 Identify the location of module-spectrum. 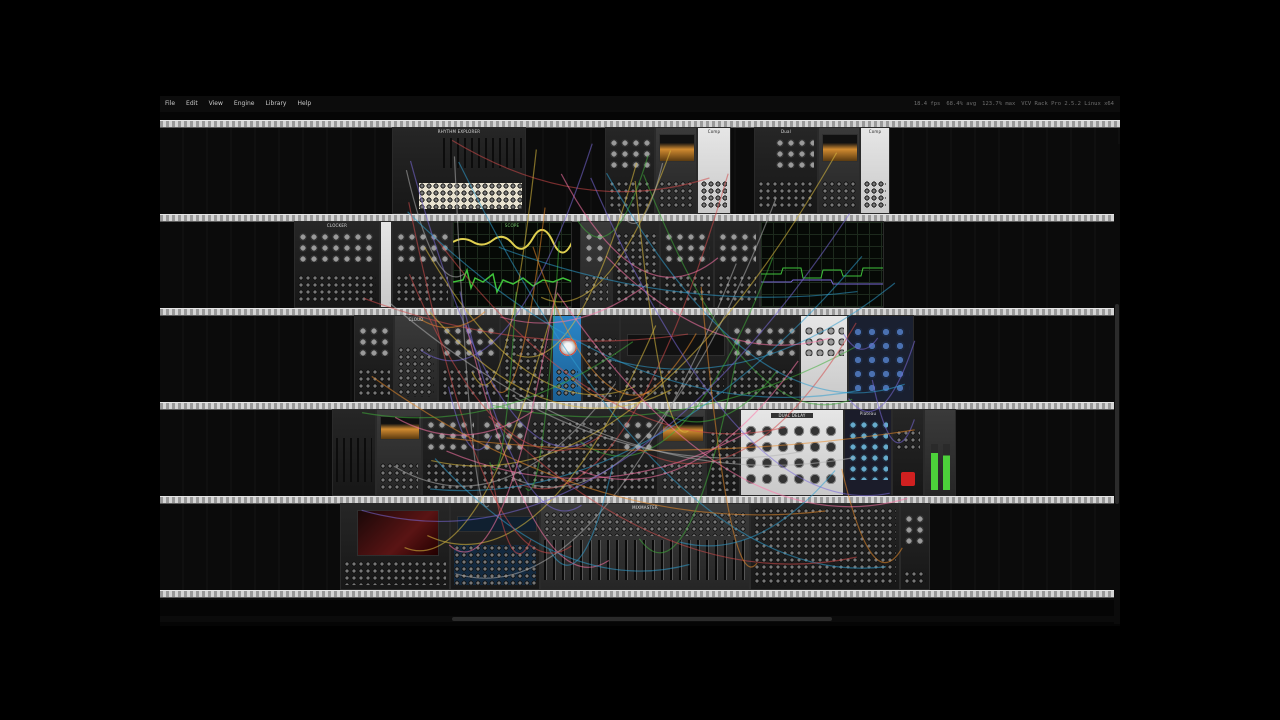
(676, 170).